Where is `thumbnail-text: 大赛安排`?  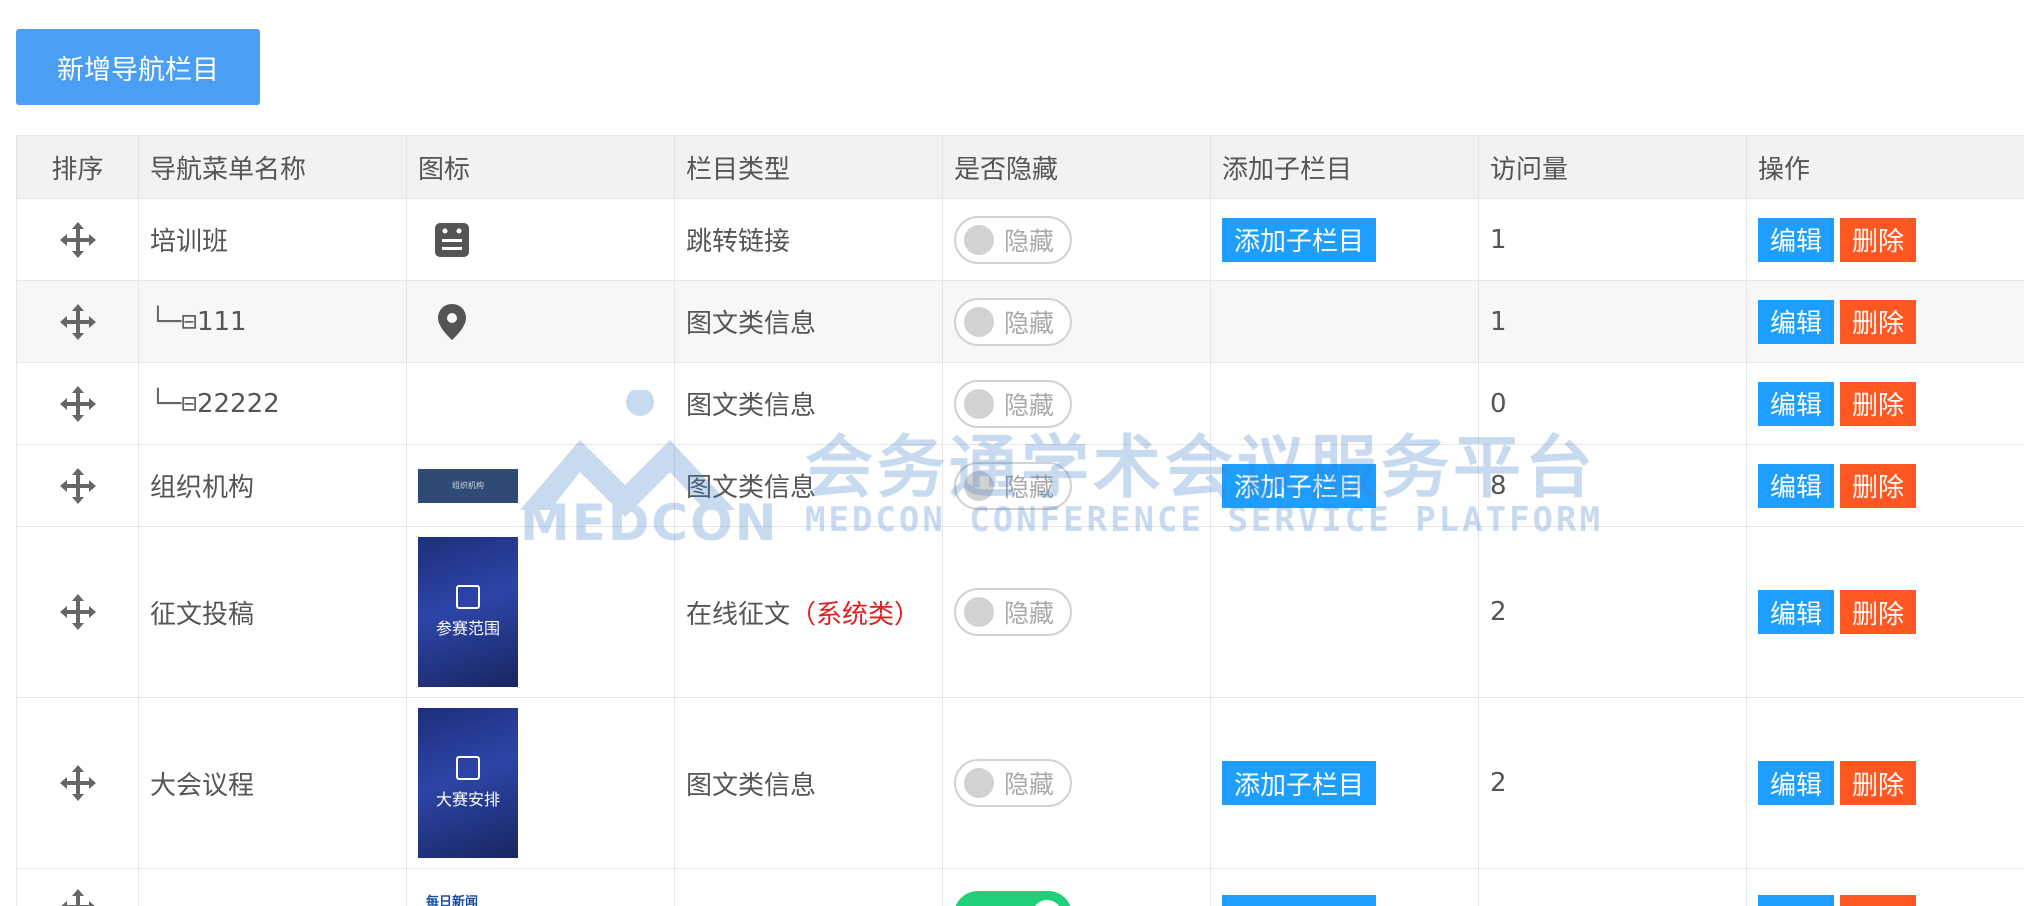
thumbnail-text: 大赛安排 is located at coordinates (467, 799).